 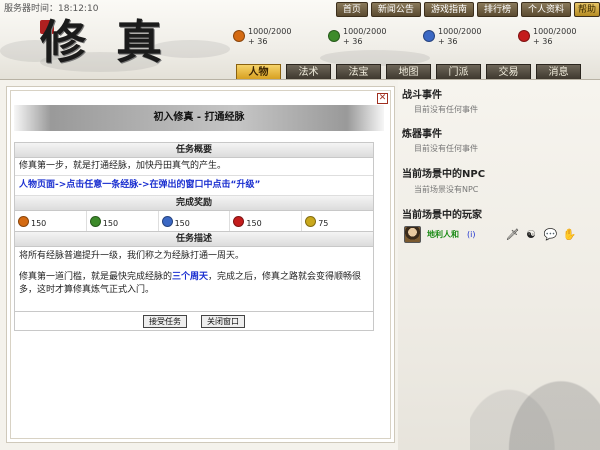 What do you see at coordinates (199, 118) in the screenshot?
I see `quest-title: 初入修真 - 打通经脉` at bounding box center [199, 118].